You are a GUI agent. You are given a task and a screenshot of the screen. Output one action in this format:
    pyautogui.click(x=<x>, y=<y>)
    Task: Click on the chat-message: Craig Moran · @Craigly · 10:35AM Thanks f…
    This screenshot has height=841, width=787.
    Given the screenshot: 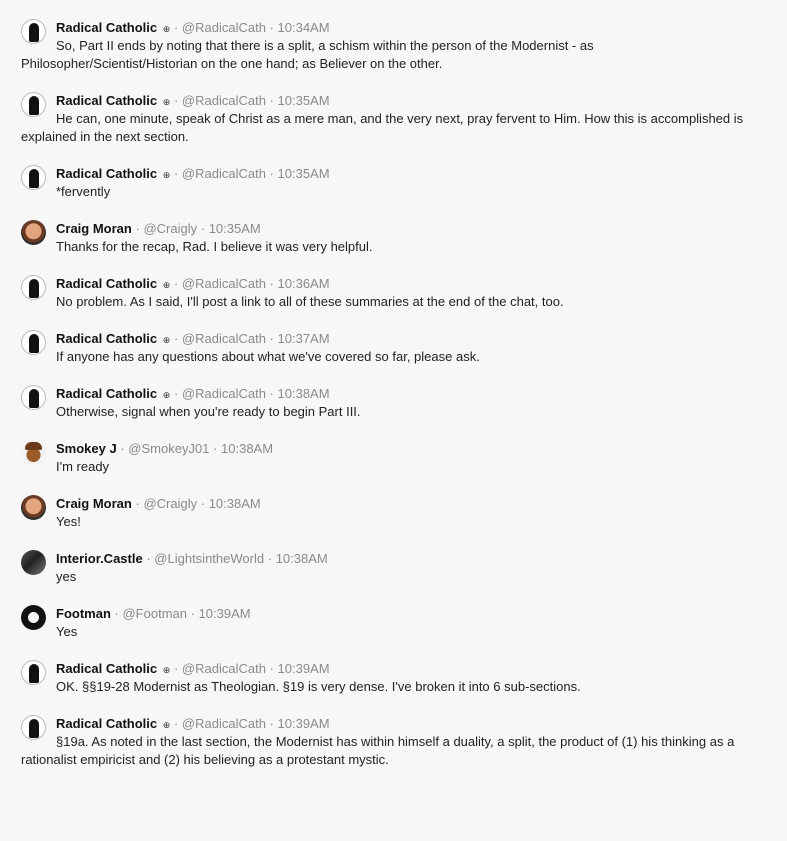 What is the action you would take?
    pyautogui.click(x=393, y=228)
    